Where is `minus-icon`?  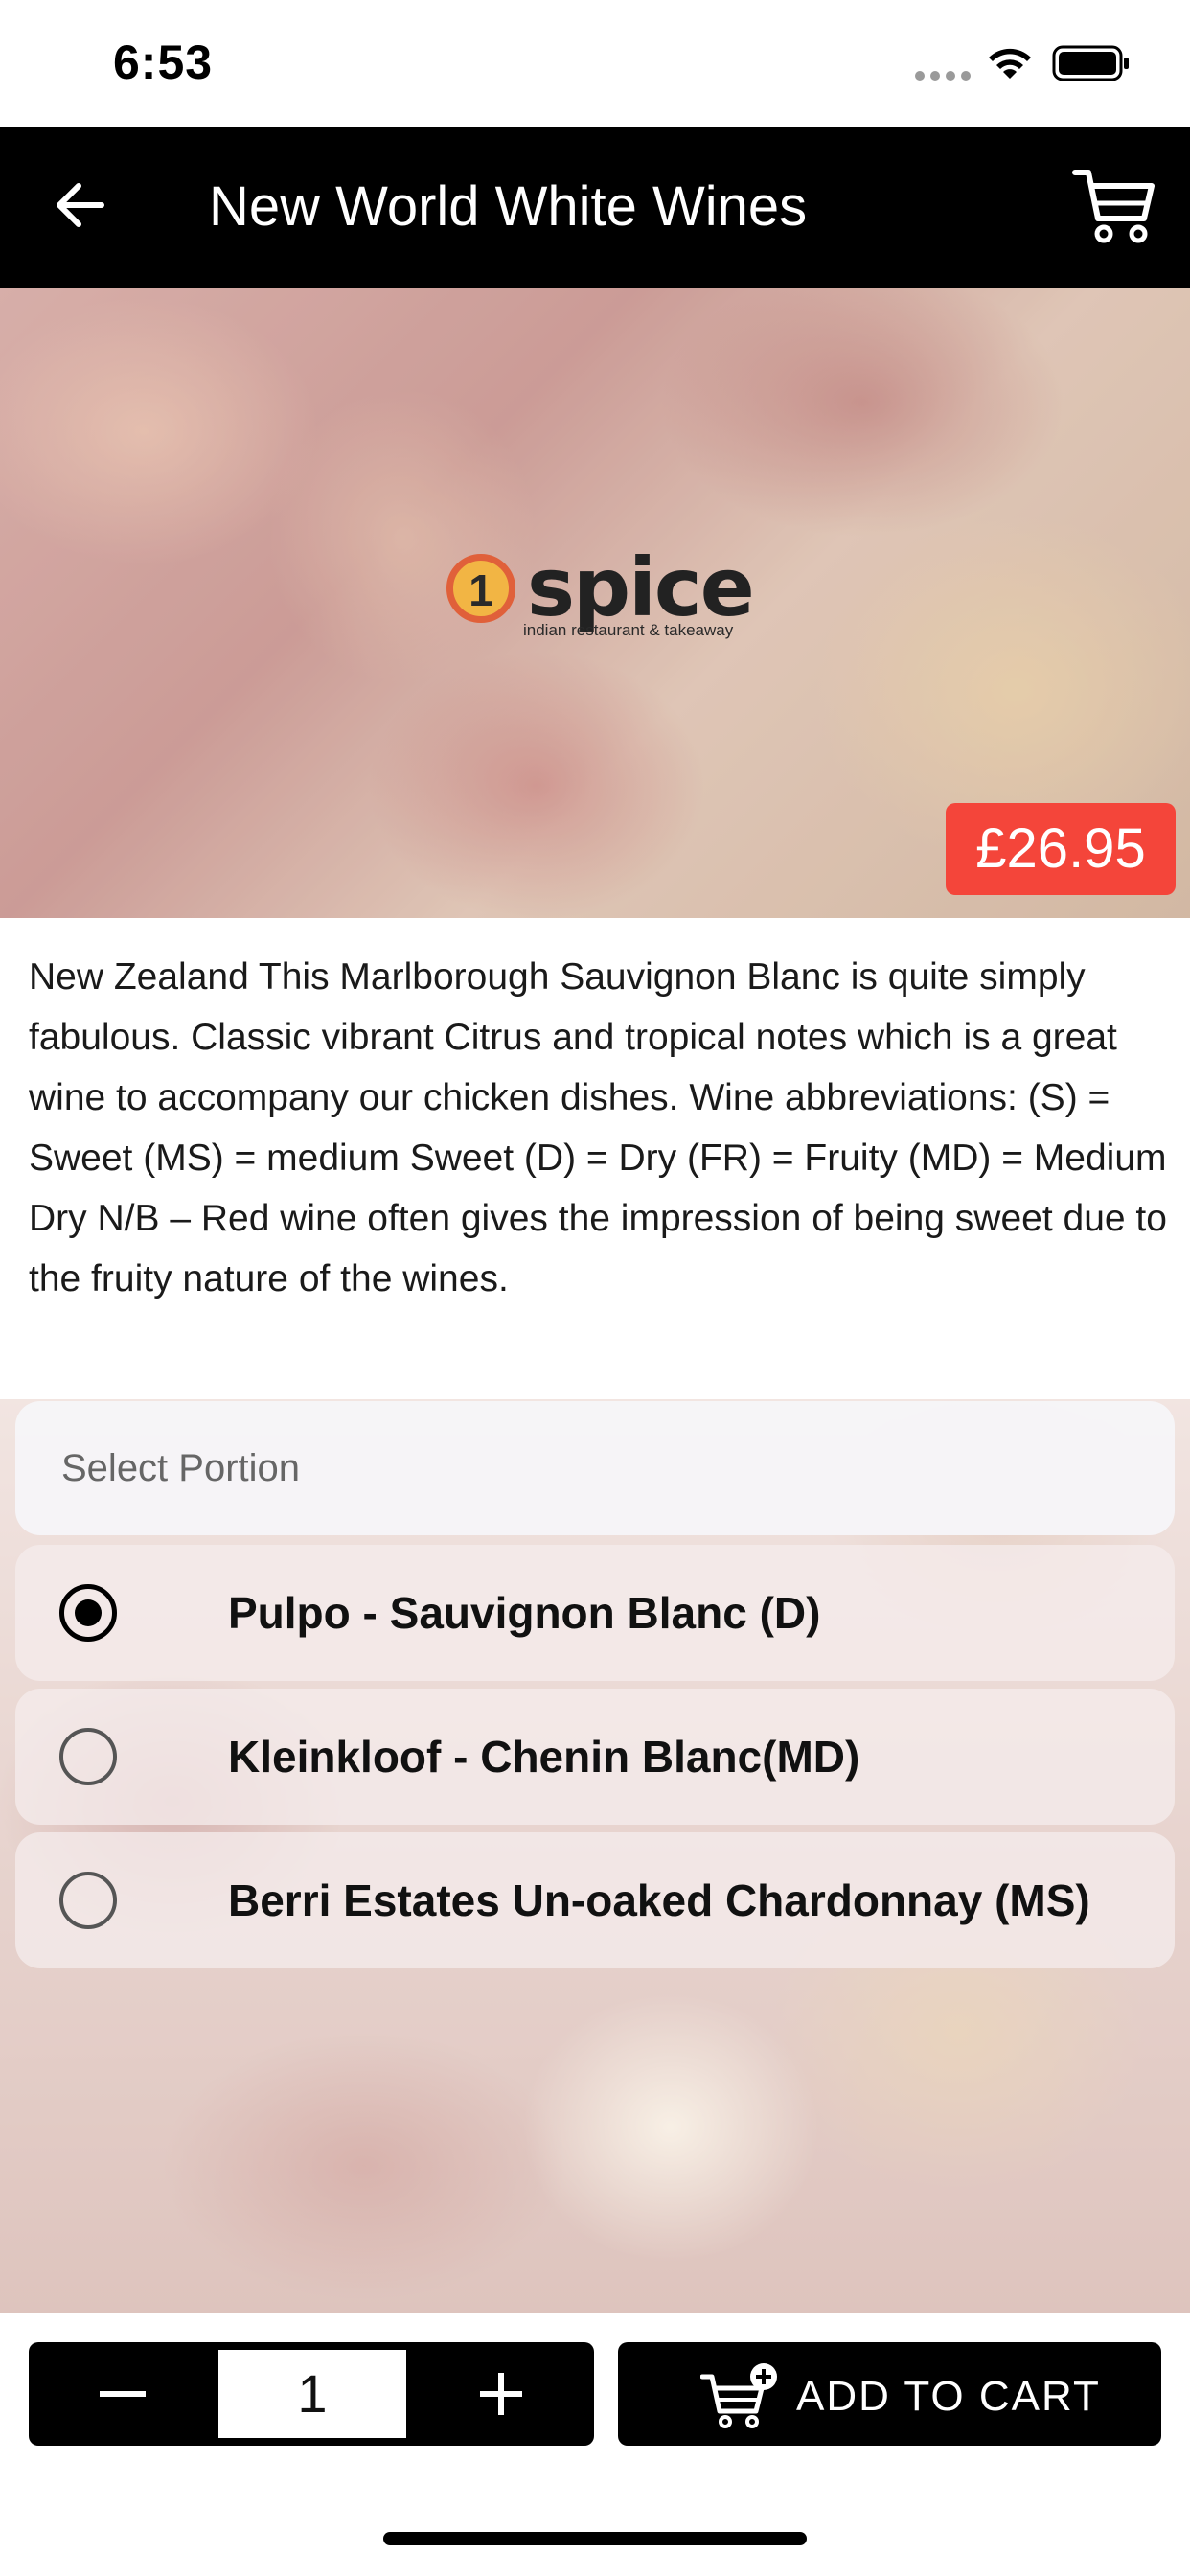
minus-icon is located at coordinates (123, 2394).